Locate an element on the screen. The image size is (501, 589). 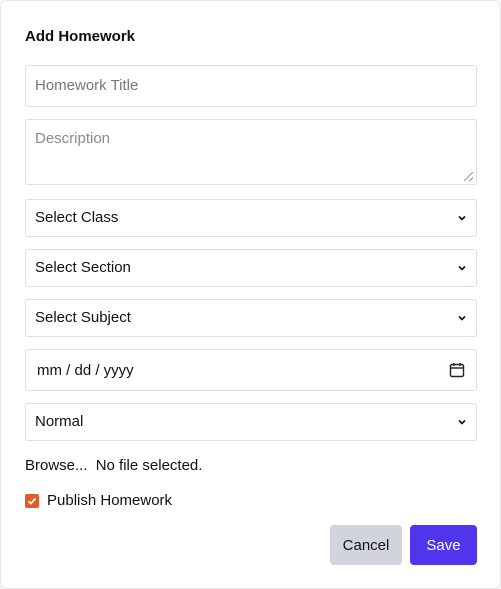
publish-label: Publish Homework is located at coordinates (110, 500).